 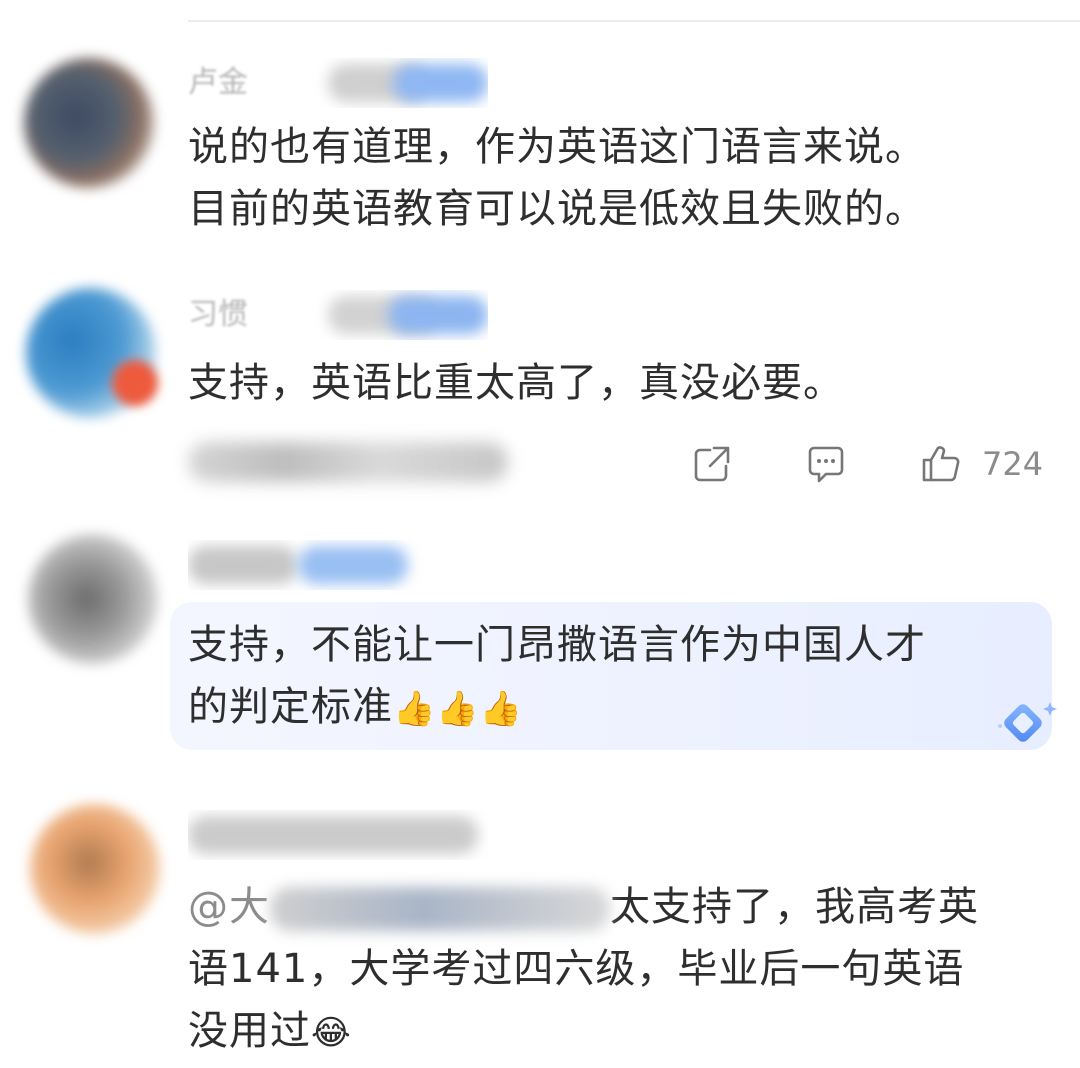 I want to click on comment-actions: 724, so click(x=540, y=465).